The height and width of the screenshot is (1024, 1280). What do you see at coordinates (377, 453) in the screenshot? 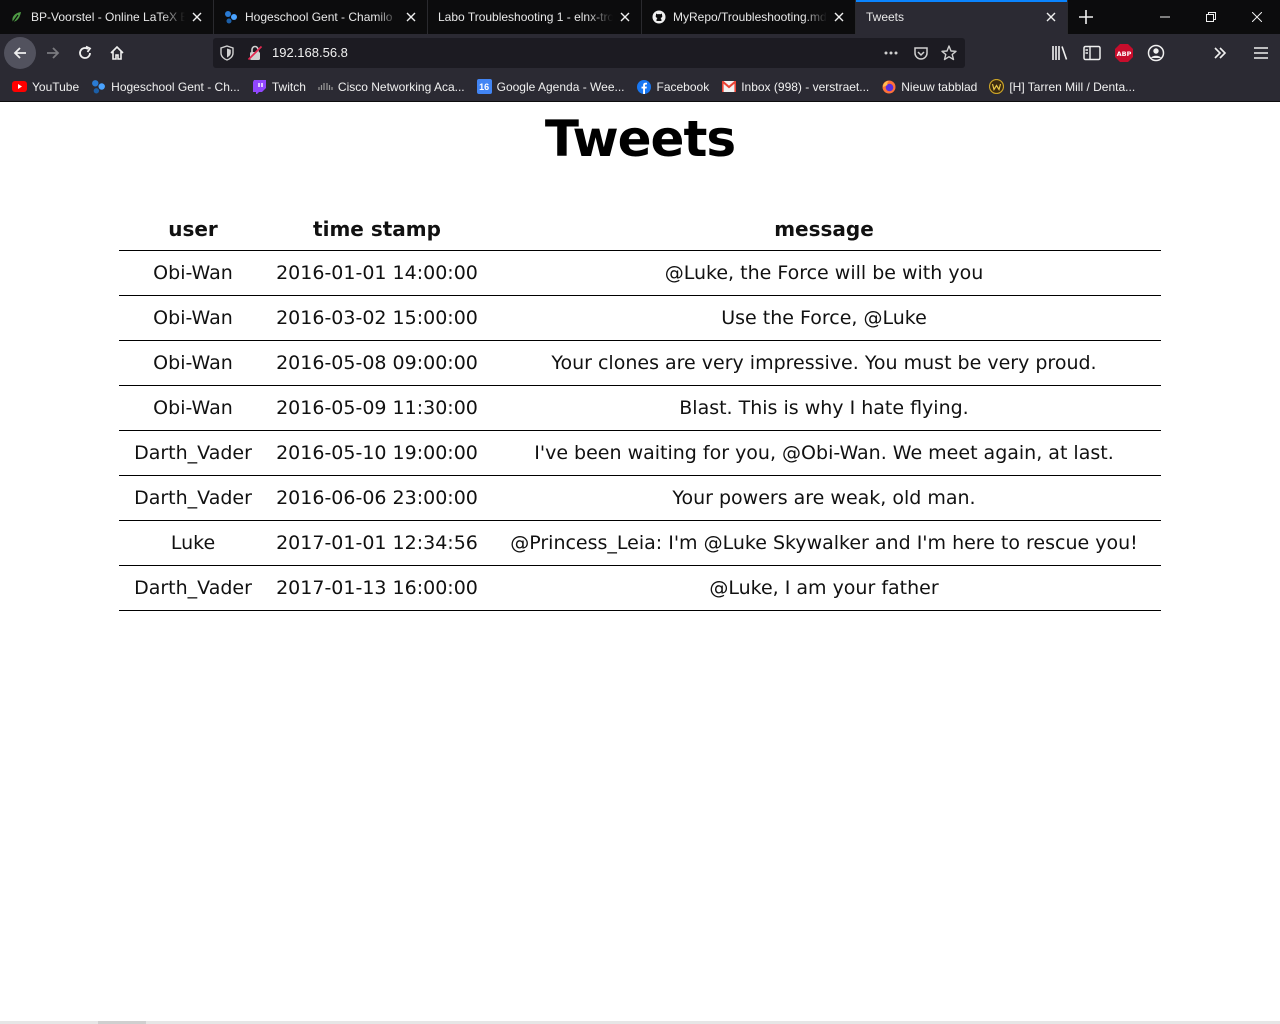
I see `cell-time-stamp: 2016-05-10 19:00:00` at bounding box center [377, 453].